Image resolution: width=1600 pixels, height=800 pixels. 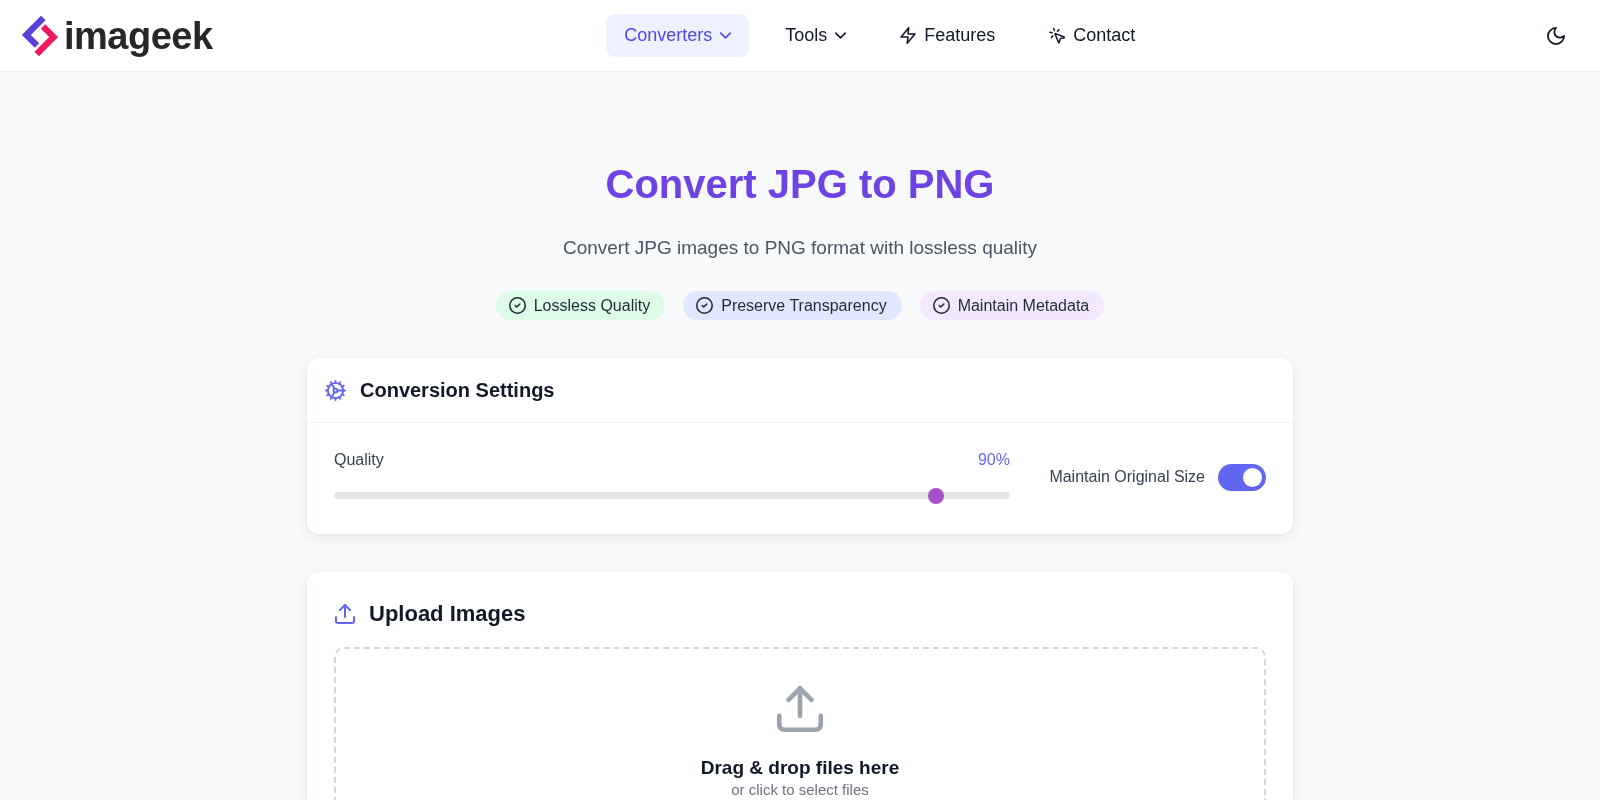 I want to click on moon-icon, so click(x=1556, y=35).